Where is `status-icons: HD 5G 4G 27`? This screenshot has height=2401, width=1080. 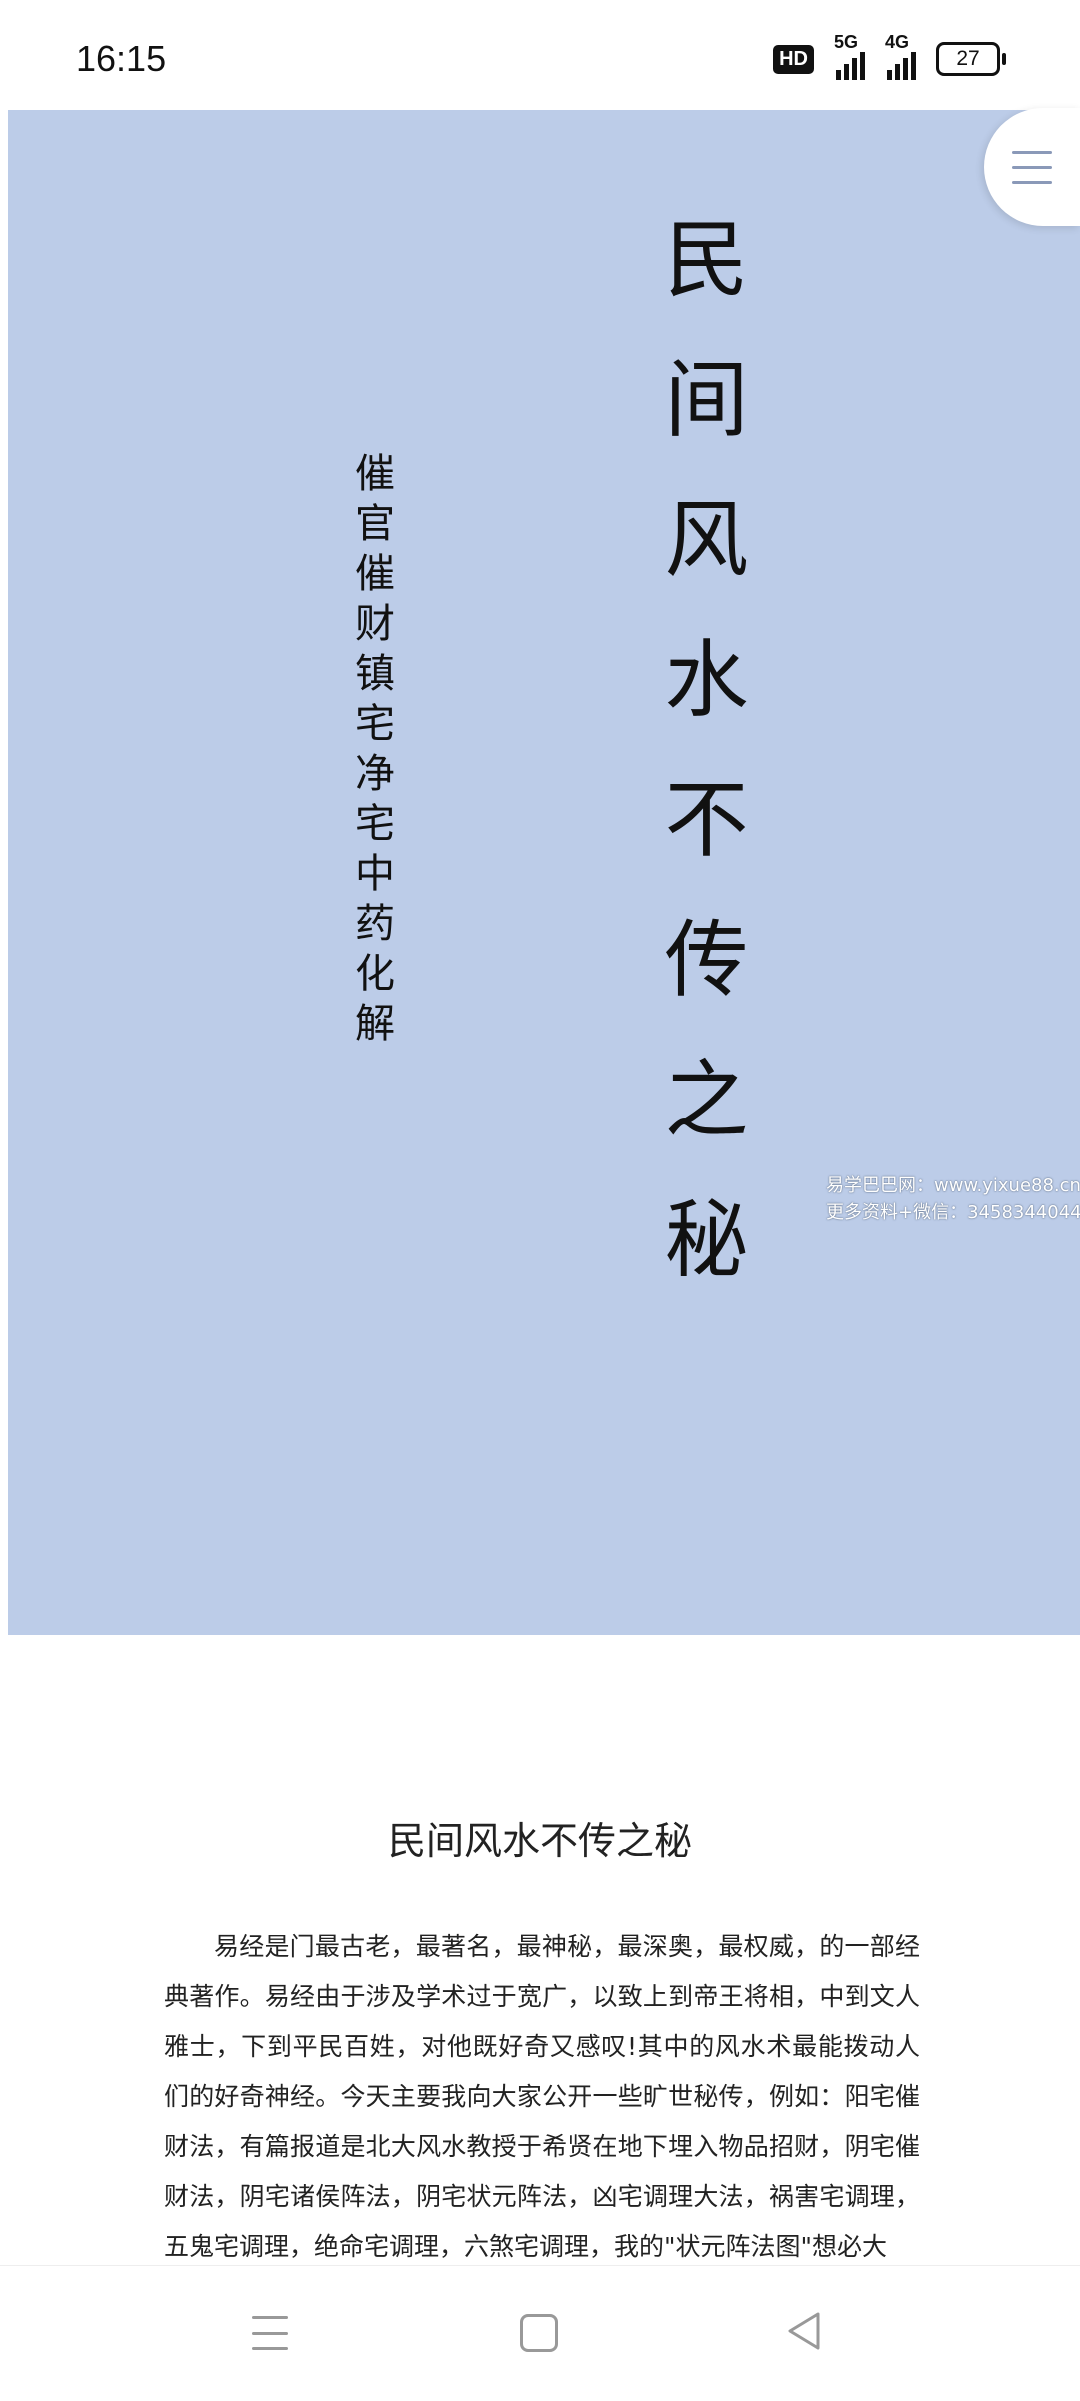
status-icons: HD 5G 4G 27 is located at coordinates (889, 56).